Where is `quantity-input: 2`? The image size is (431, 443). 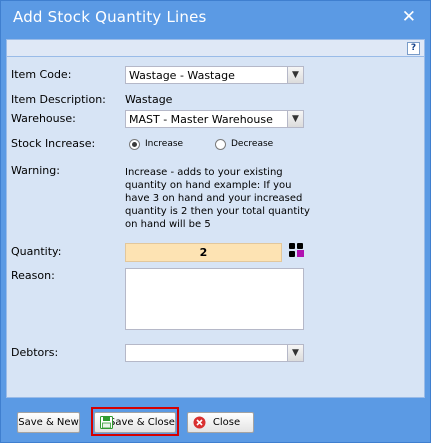
quantity-input: 2 is located at coordinates (203, 252).